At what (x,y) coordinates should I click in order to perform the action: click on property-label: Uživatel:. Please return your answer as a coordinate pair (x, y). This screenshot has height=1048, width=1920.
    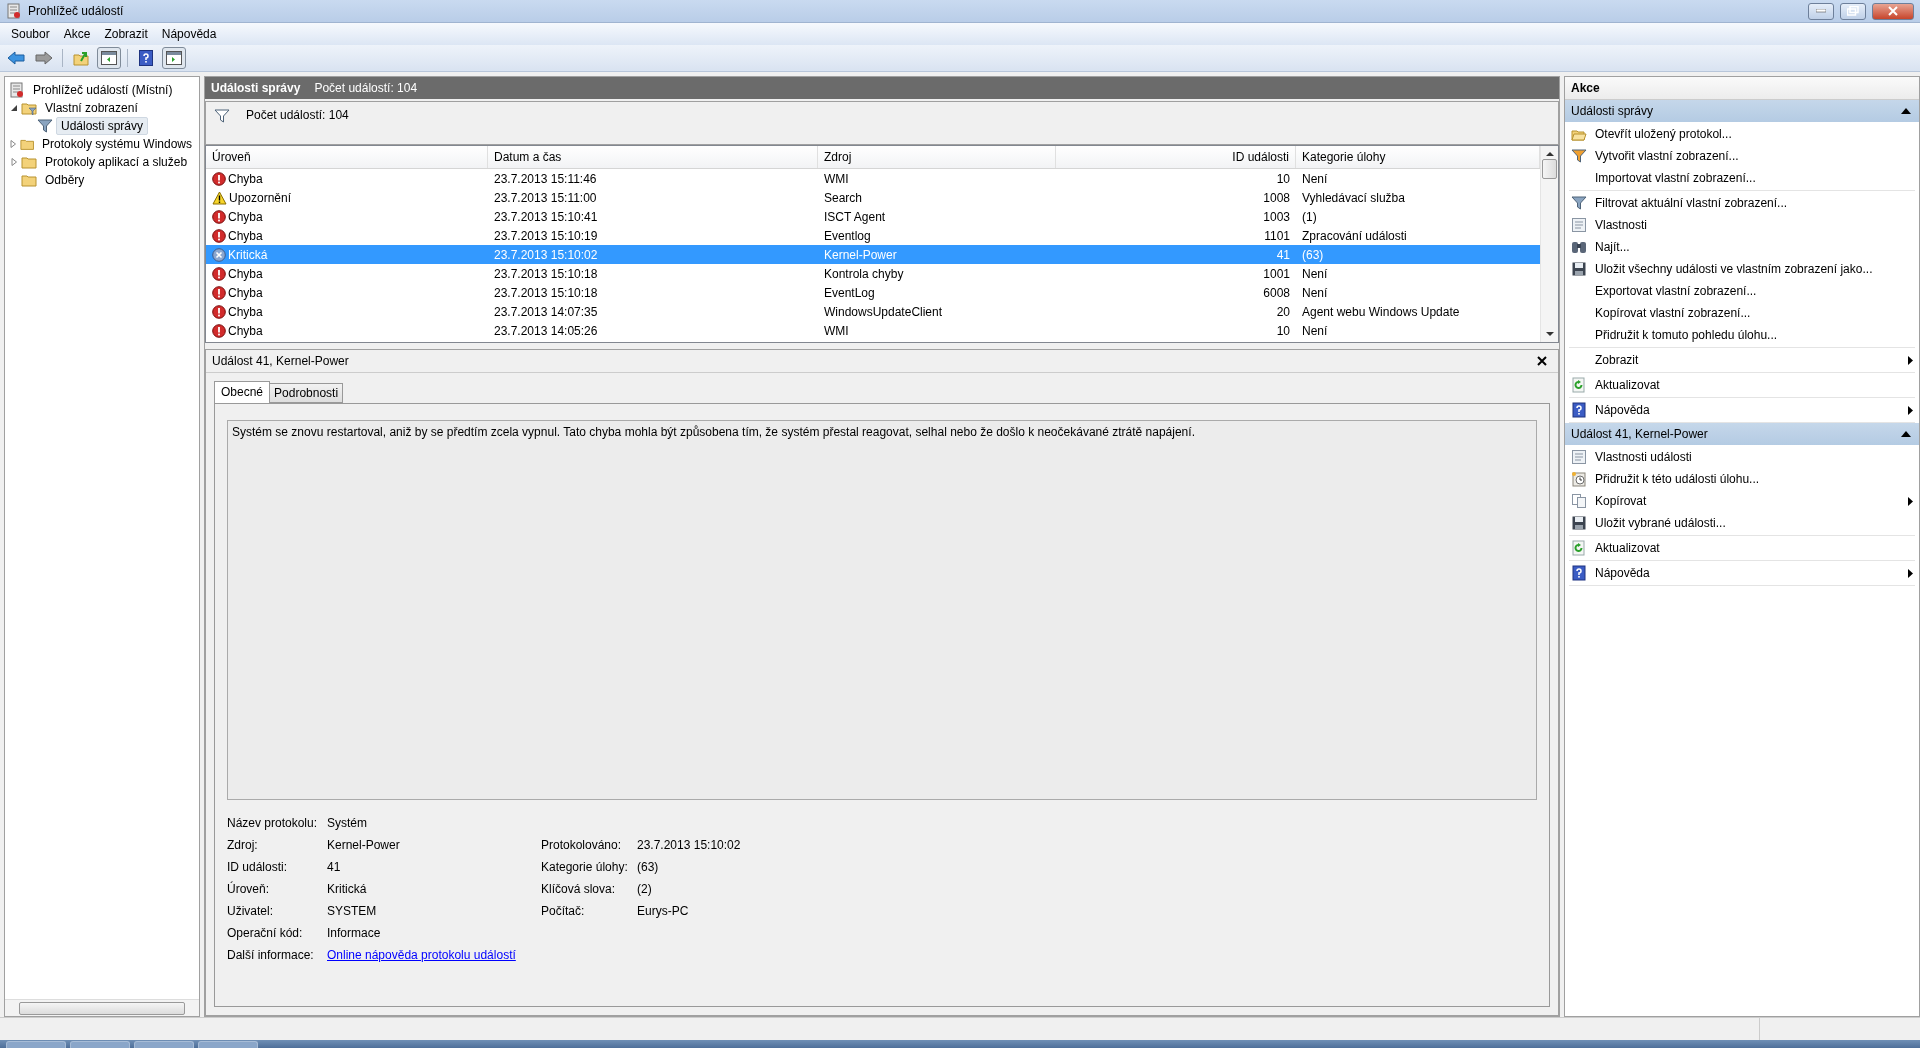
    Looking at the image, I should click on (250, 911).